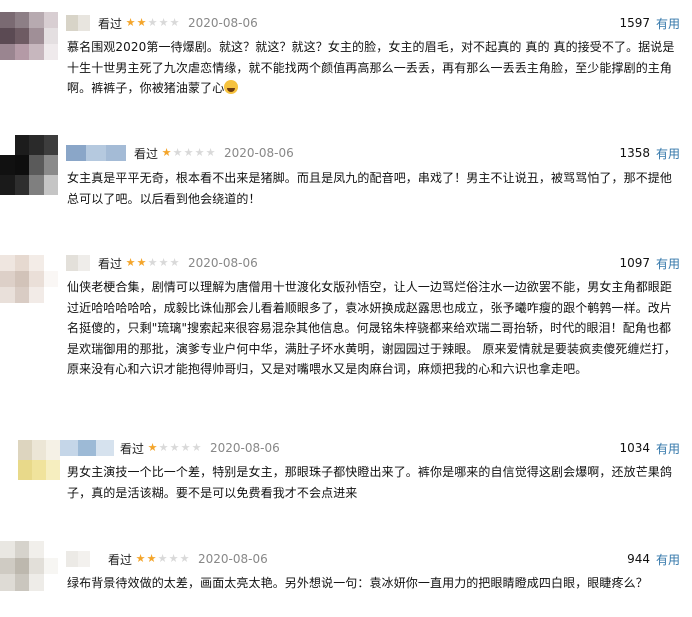  I want to click on vote-area: 1358 有用, so click(649, 153).